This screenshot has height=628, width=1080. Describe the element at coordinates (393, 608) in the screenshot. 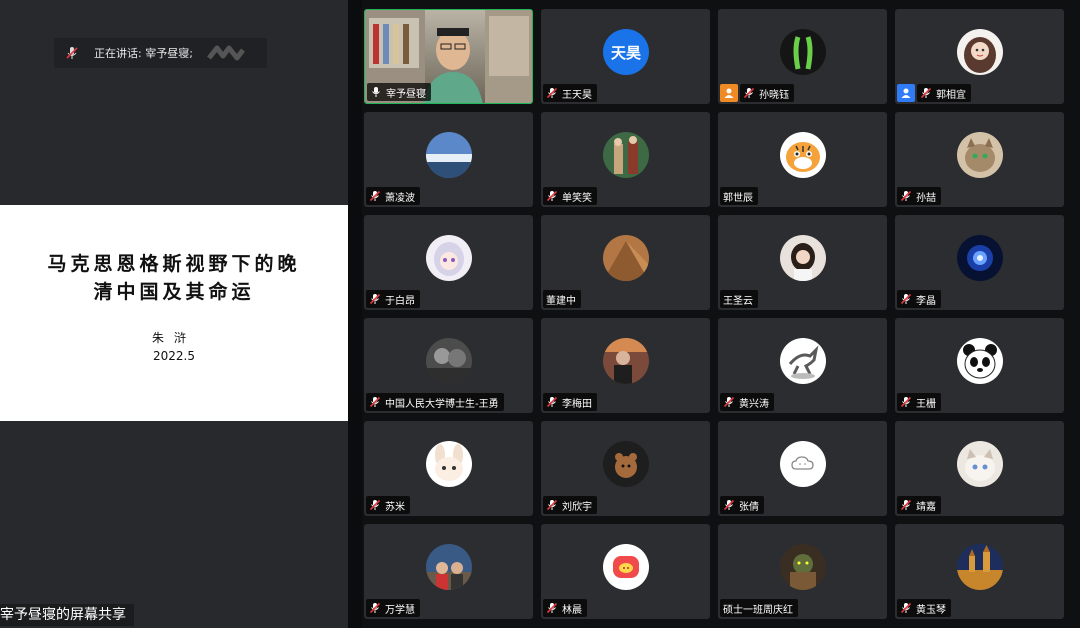

I see `participant-name-bar: 万学慧` at that location.